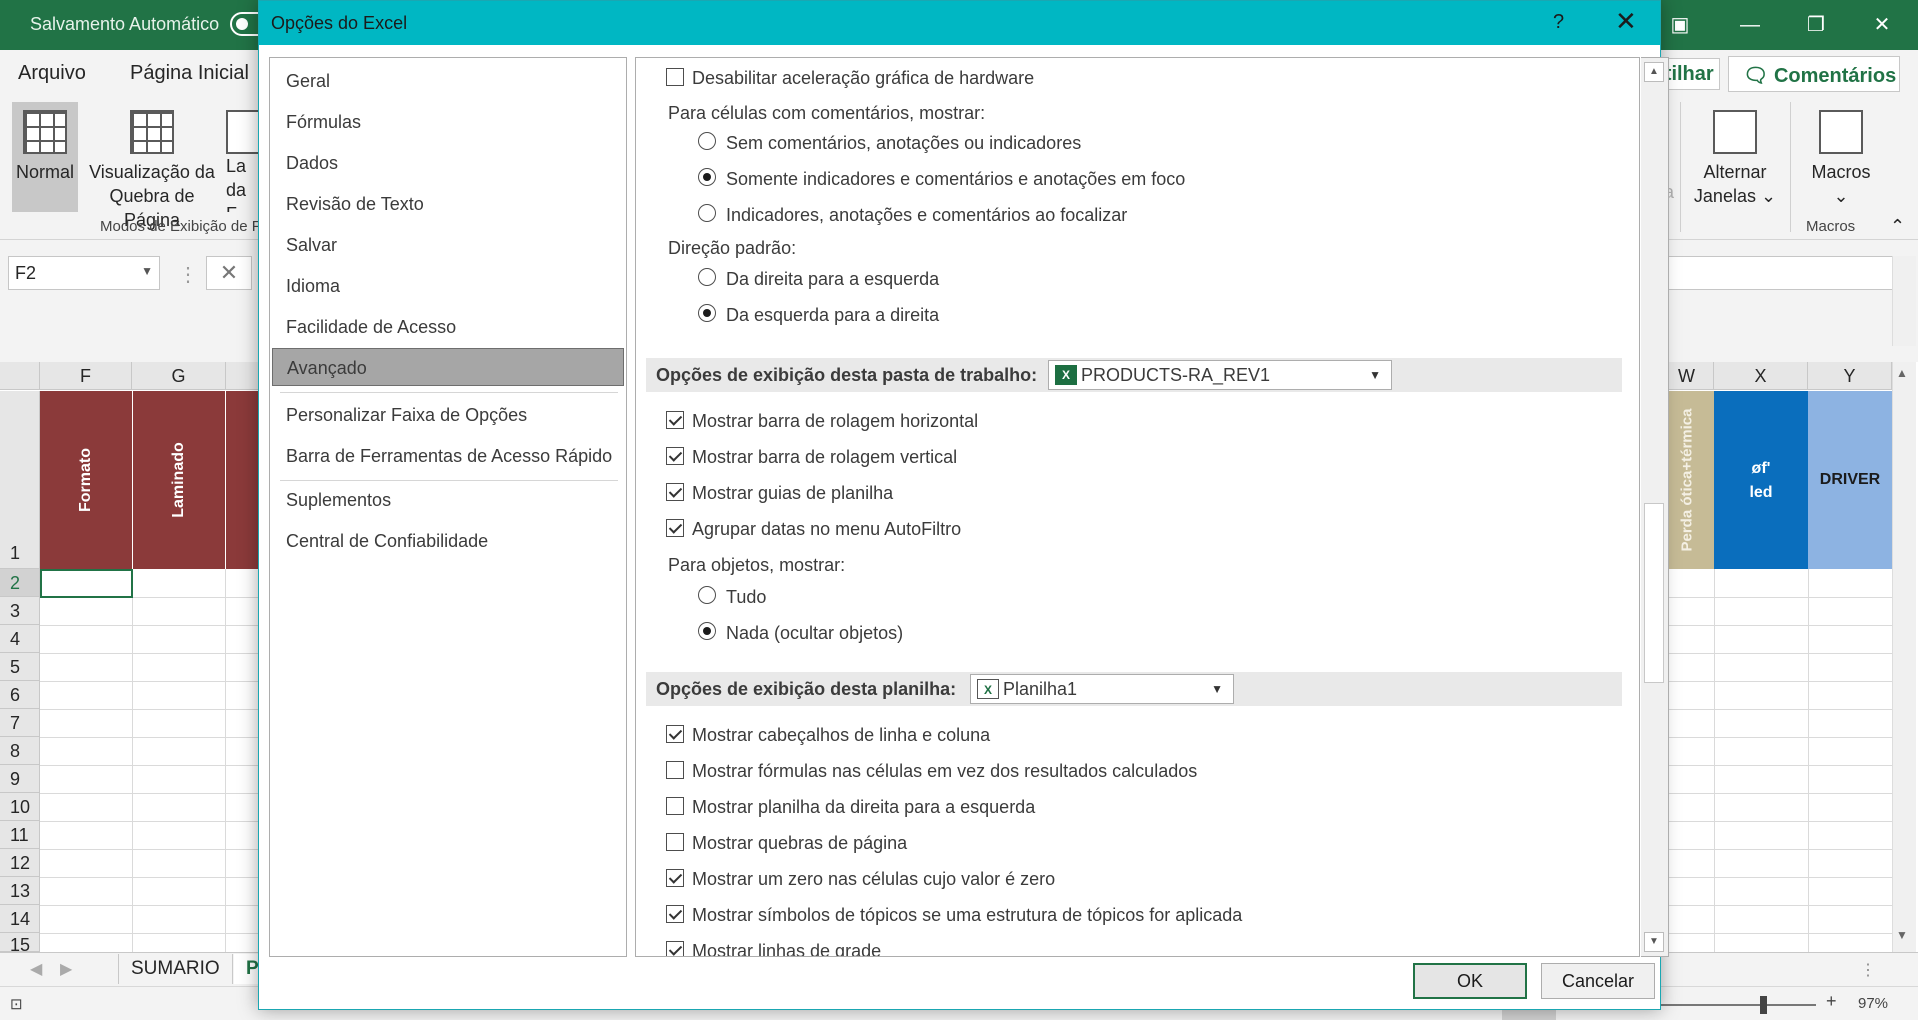  I want to click on show-sheet-tabs-checkbox, so click(675, 492).